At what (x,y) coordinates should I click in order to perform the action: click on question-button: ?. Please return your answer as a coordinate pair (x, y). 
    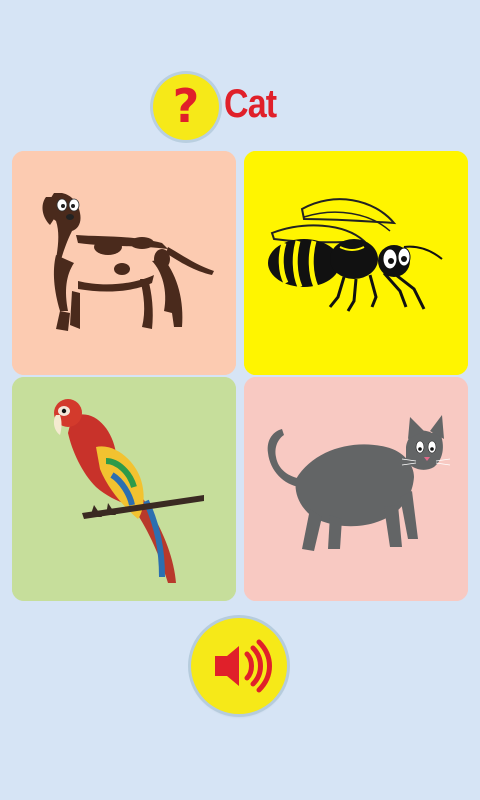
    Looking at the image, I should click on (186, 107).